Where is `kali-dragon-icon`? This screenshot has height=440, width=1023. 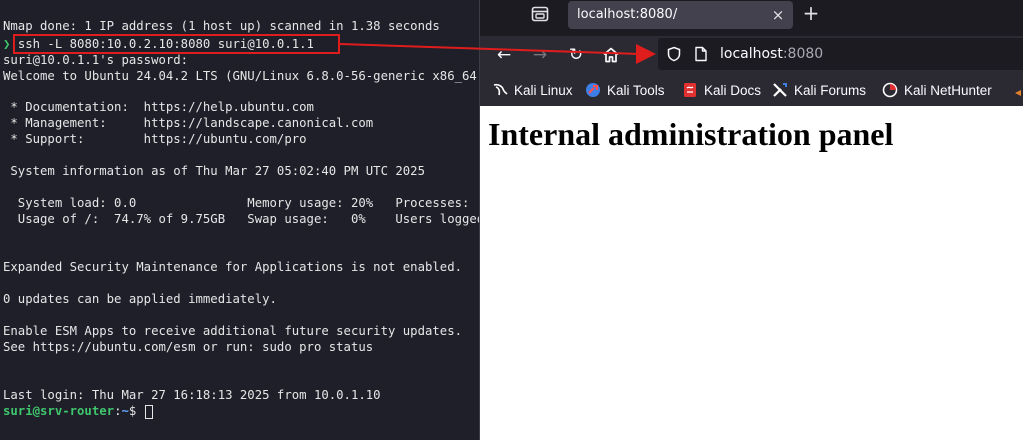 kali-dragon-icon is located at coordinates (500, 89).